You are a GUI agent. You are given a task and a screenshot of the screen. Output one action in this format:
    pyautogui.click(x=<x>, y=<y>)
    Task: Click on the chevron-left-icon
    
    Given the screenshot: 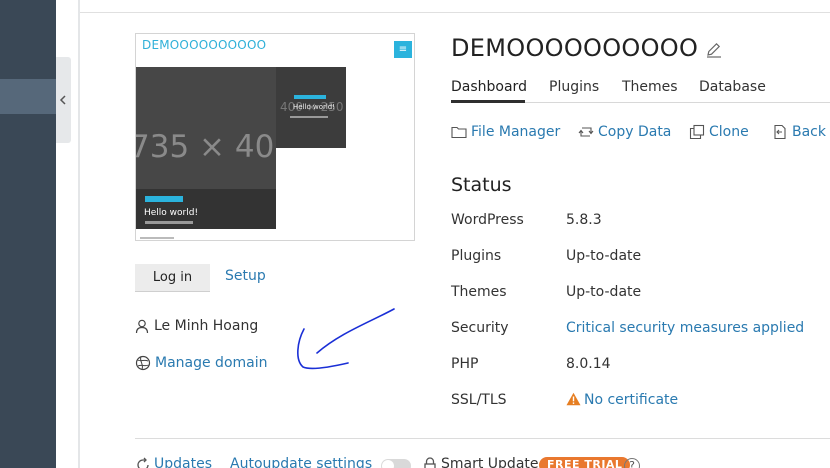 What is the action you would take?
    pyautogui.click(x=62, y=100)
    